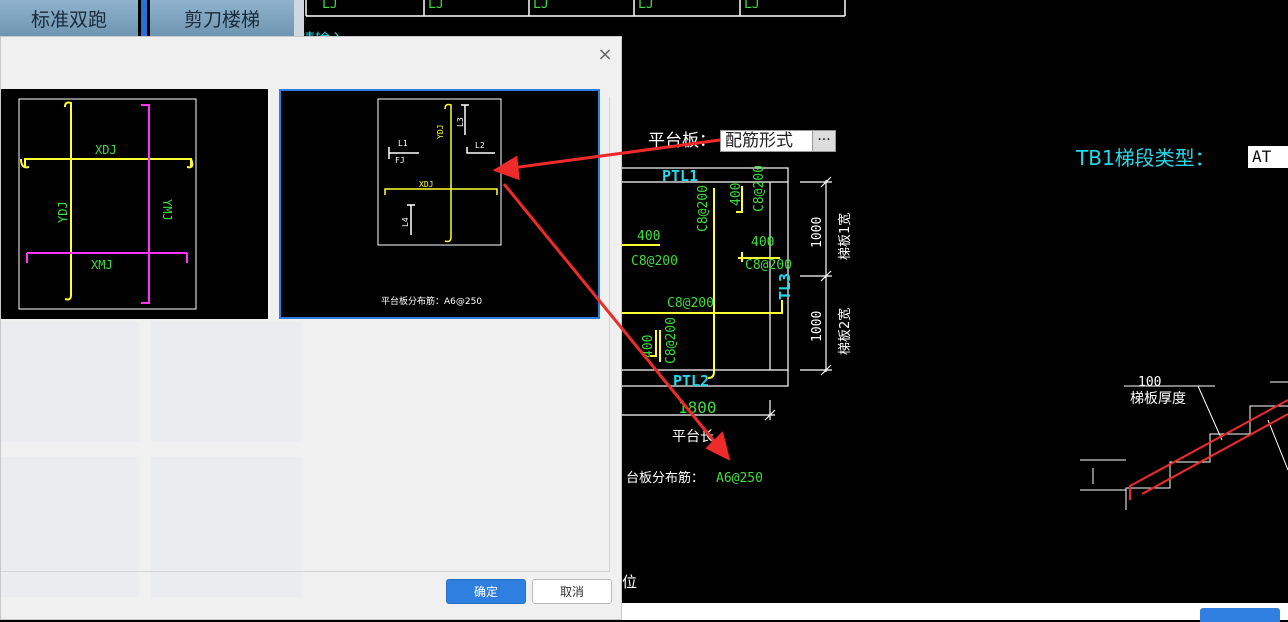 The image size is (1288, 622). I want to click on tb1-type-field: AT, so click(1268, 157).